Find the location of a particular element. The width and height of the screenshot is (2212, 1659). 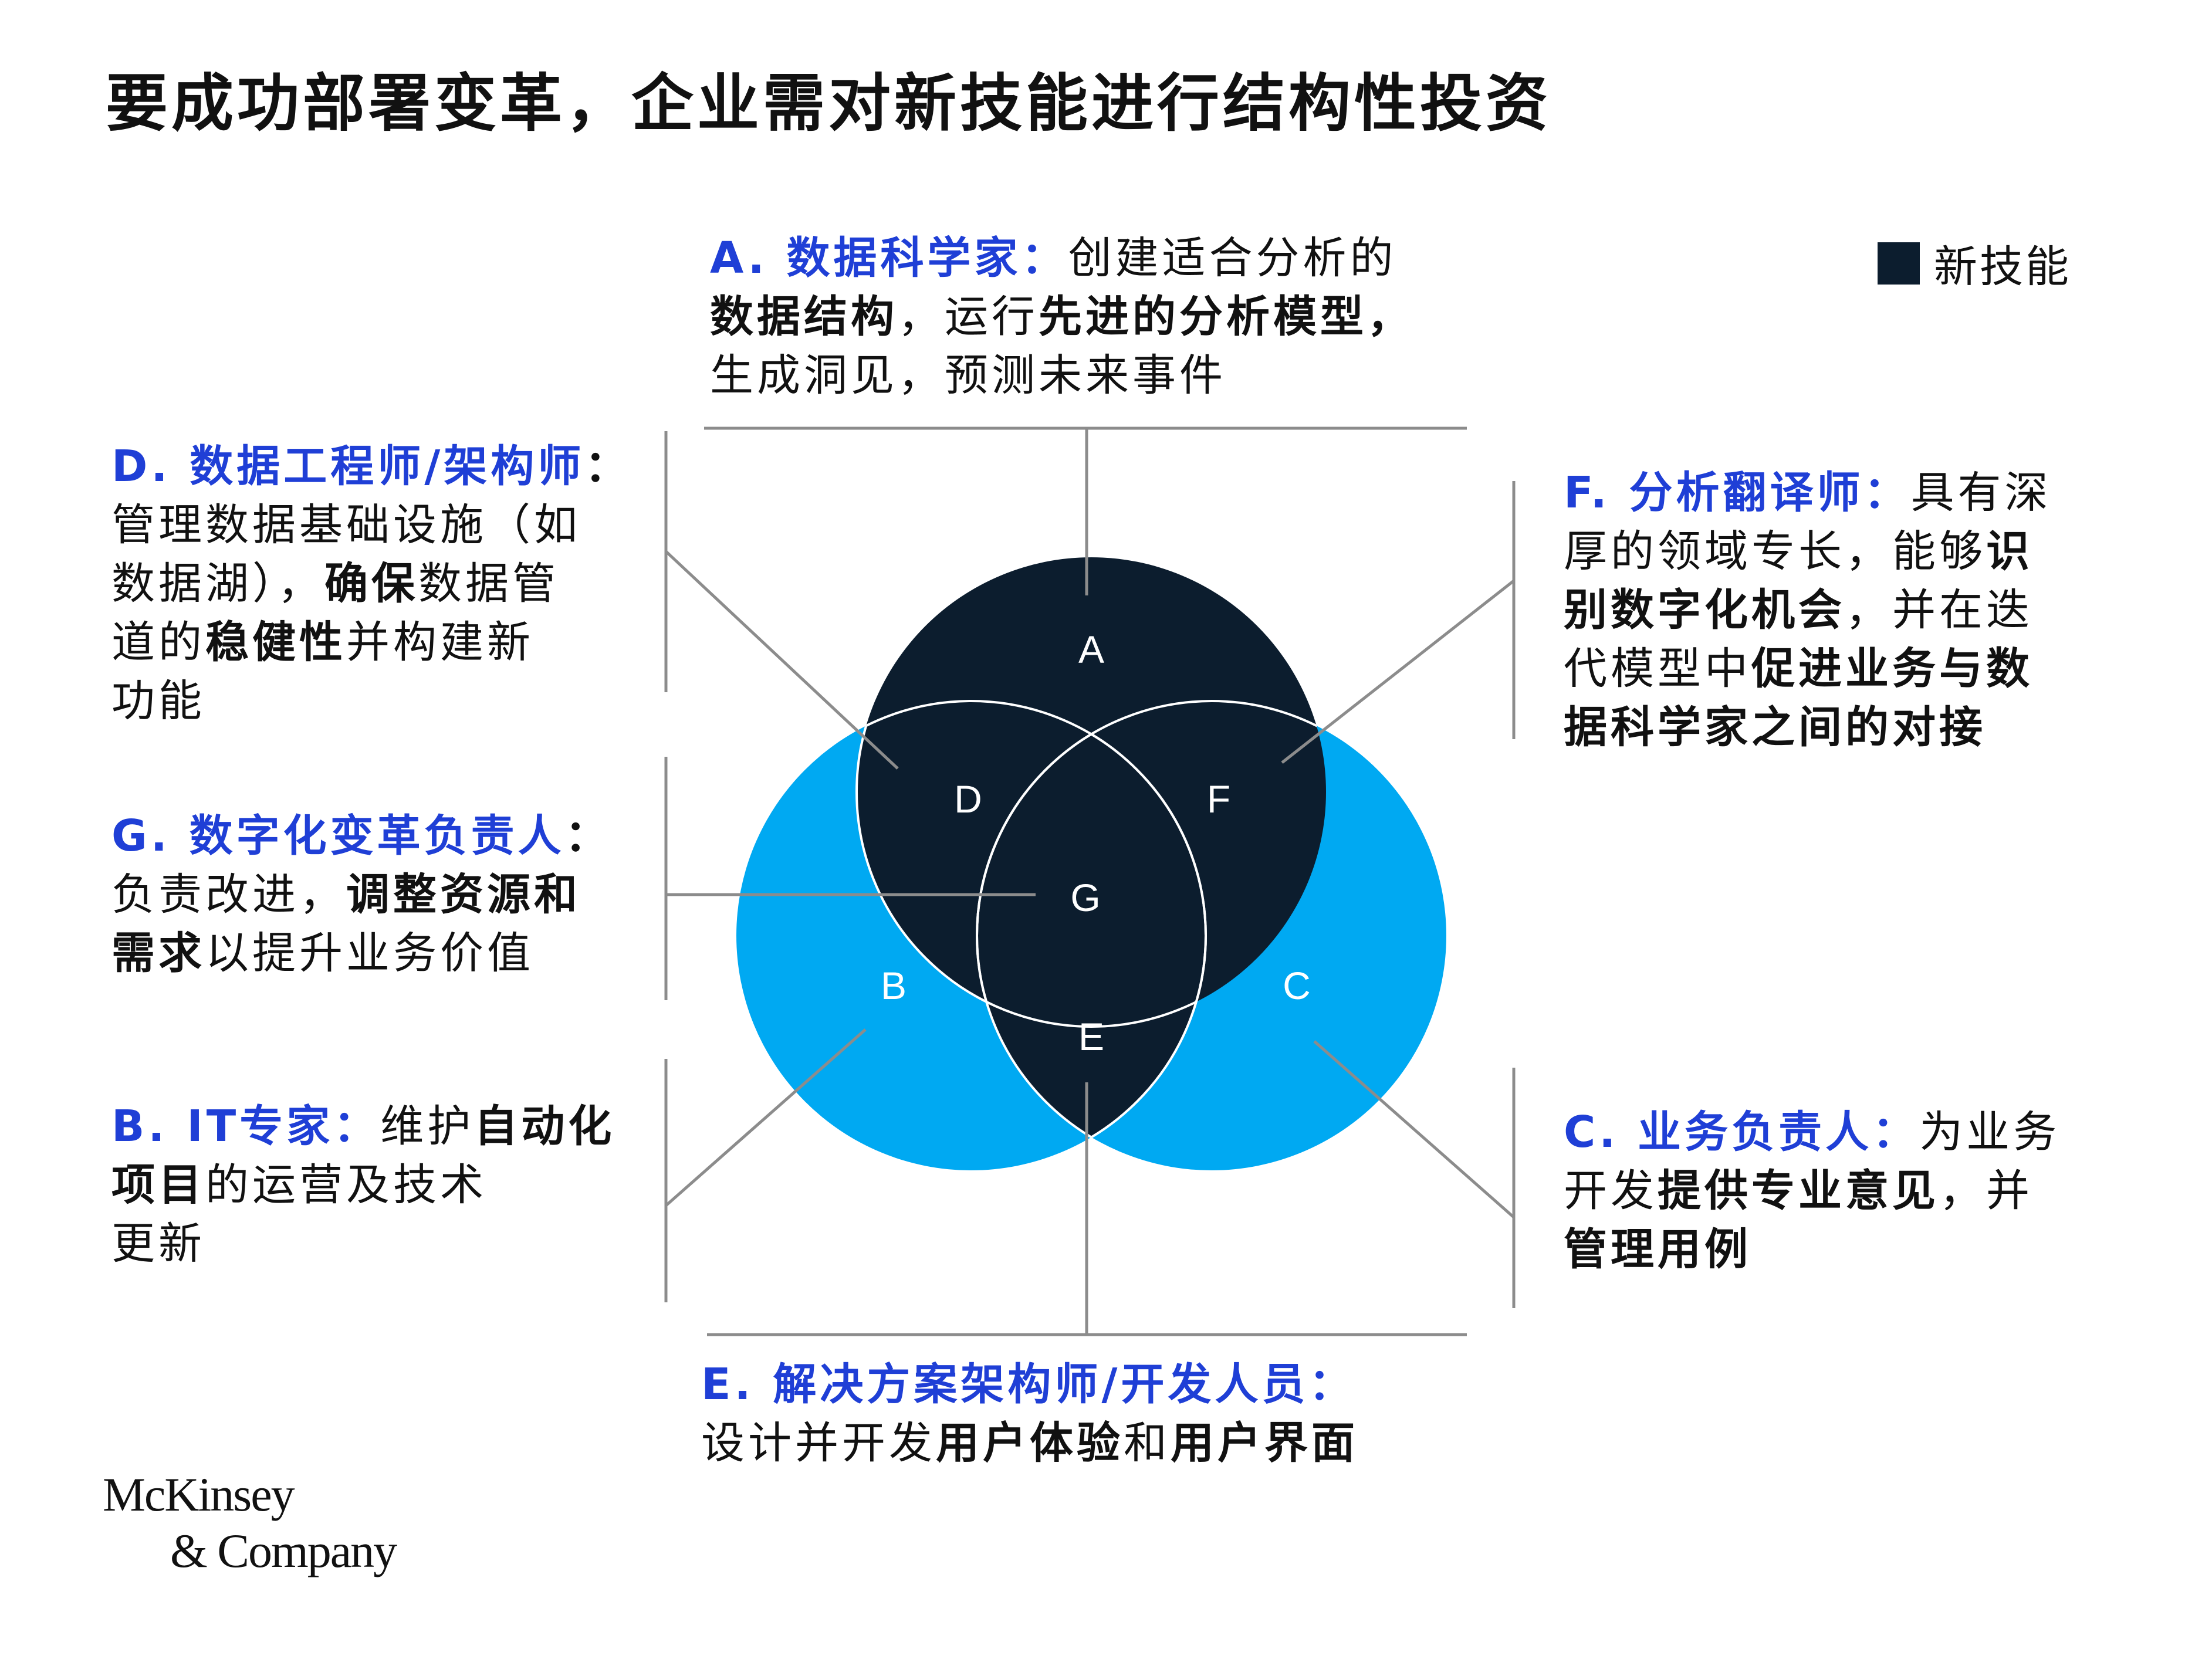

role-d-heading: D. 数据工程师/架构师 is located at coordinates (348, 466).